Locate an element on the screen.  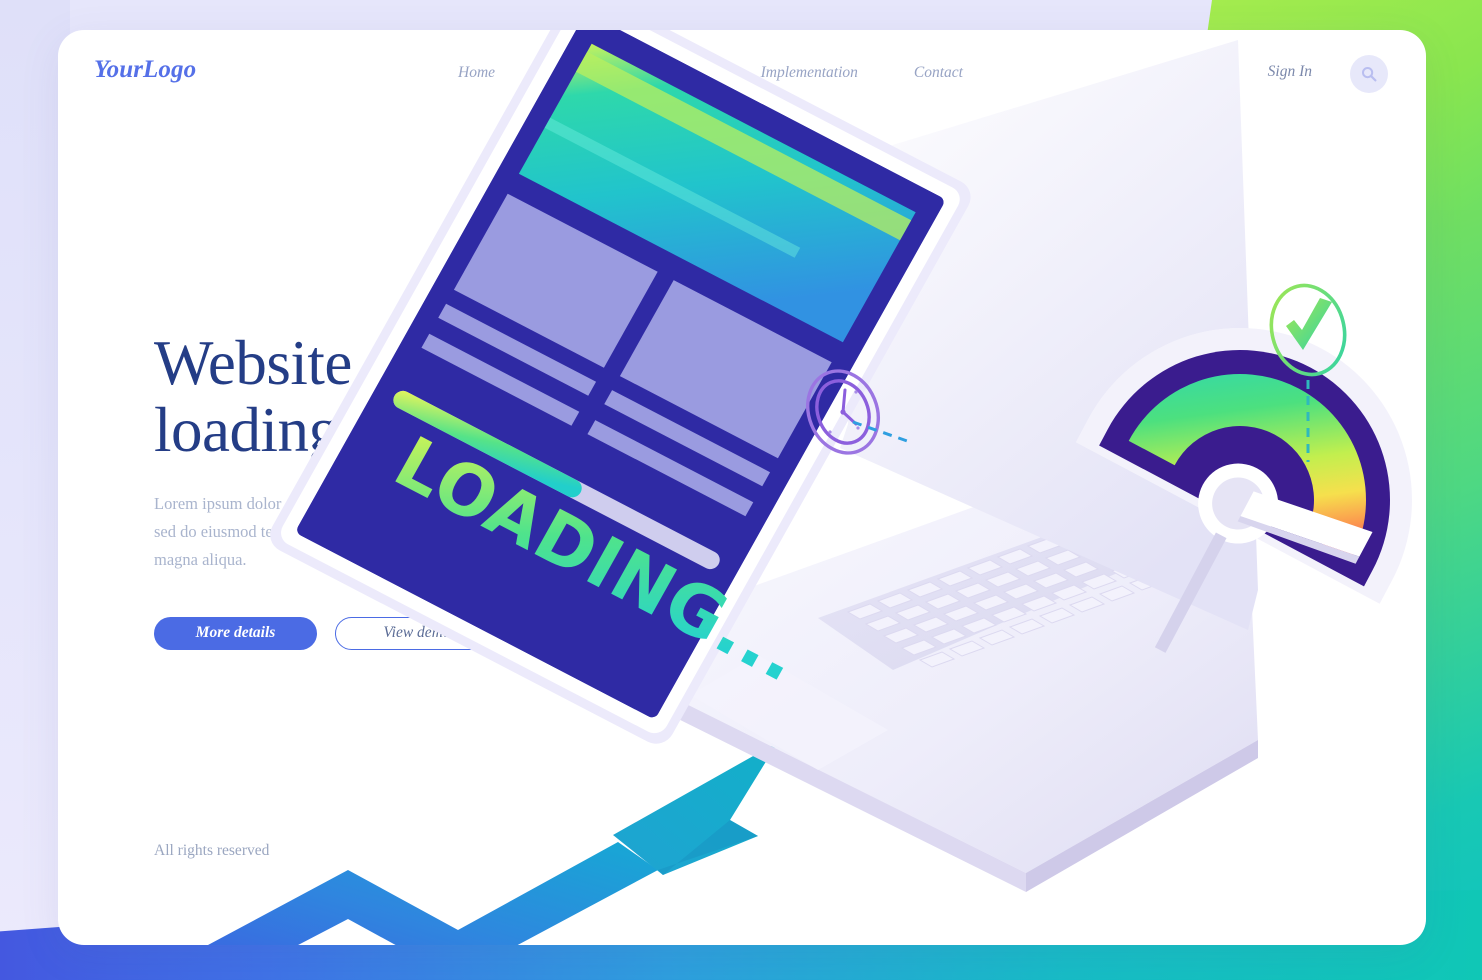
sign-in-link: Sign In is located at coordinates (1290, 72).